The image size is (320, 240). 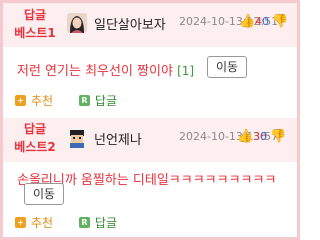 I want to click on like-count: 4, so click(x=258, y=21).